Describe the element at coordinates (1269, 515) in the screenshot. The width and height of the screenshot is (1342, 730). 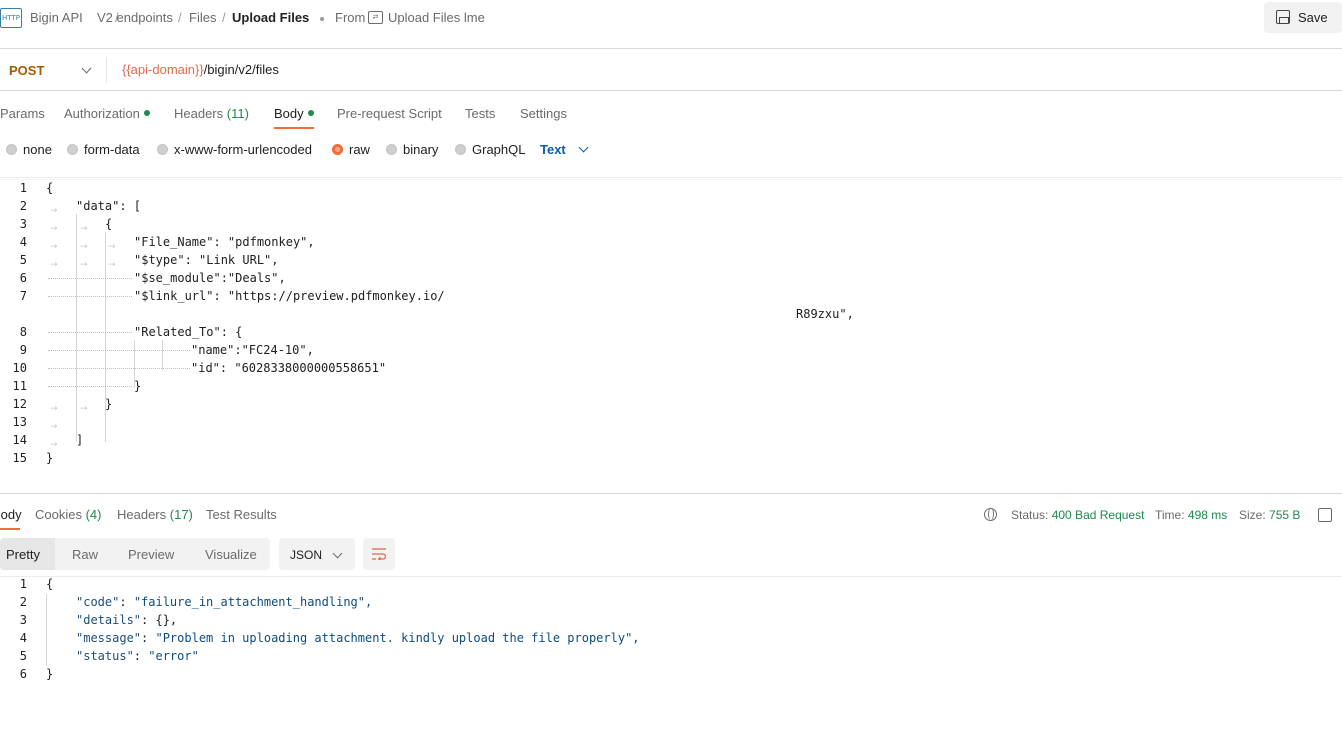
I see `response-size: Size: 755 B` at that location.